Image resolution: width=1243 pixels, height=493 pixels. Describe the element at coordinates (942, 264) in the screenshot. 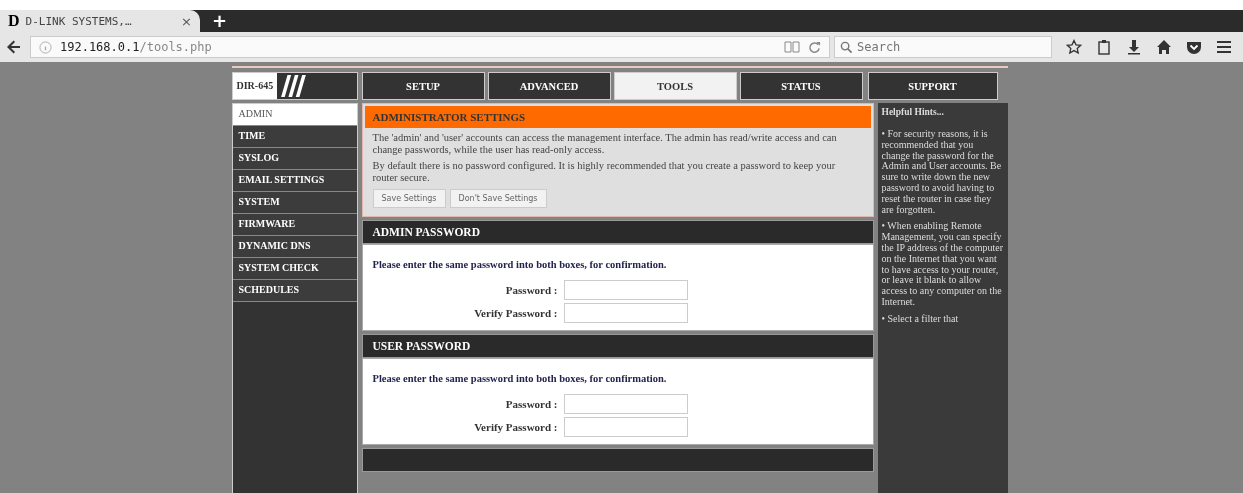

I see `hint-text: • When enabling Remote Management, you can specify the IP address of the computer on the Internet that you want to have access to your router, or leave it blank to allow access to any computer on the Internet.` at that location.